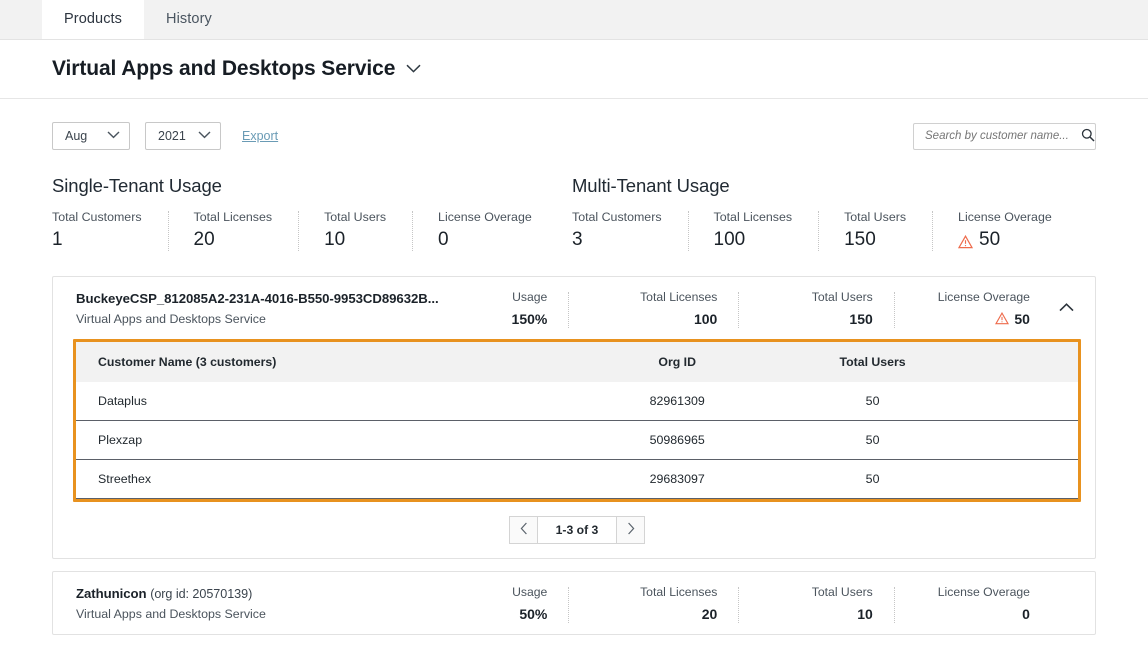 This screenshot has width=1148, height=657. I want to click on card-stat-label: Total Licenses, so click(679, 296).